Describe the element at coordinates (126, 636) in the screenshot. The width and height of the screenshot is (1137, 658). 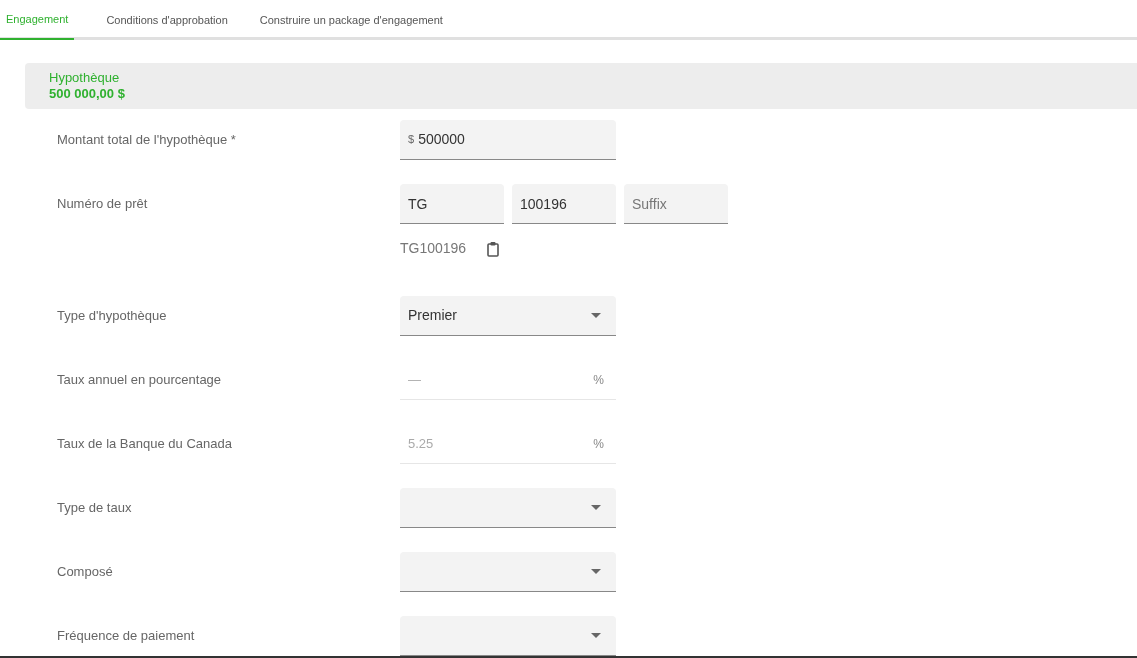
I see `field-label: Fréquence de paiement` at that location.